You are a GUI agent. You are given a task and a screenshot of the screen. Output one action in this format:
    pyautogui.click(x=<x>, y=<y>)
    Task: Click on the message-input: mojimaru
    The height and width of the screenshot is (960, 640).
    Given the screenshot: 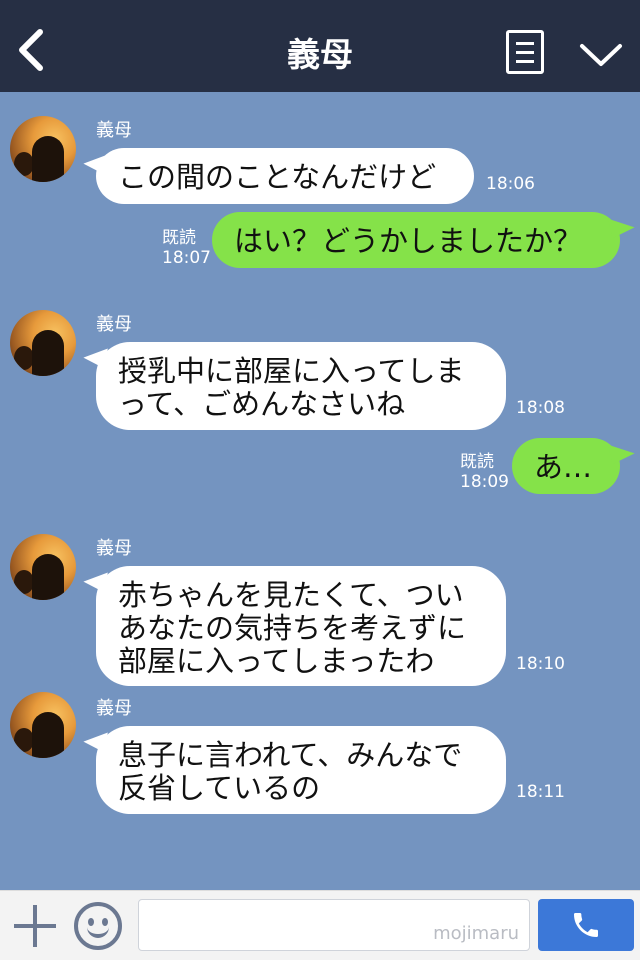 What is the action you would take?
    pyautogui.click(x=334, y=925)
    